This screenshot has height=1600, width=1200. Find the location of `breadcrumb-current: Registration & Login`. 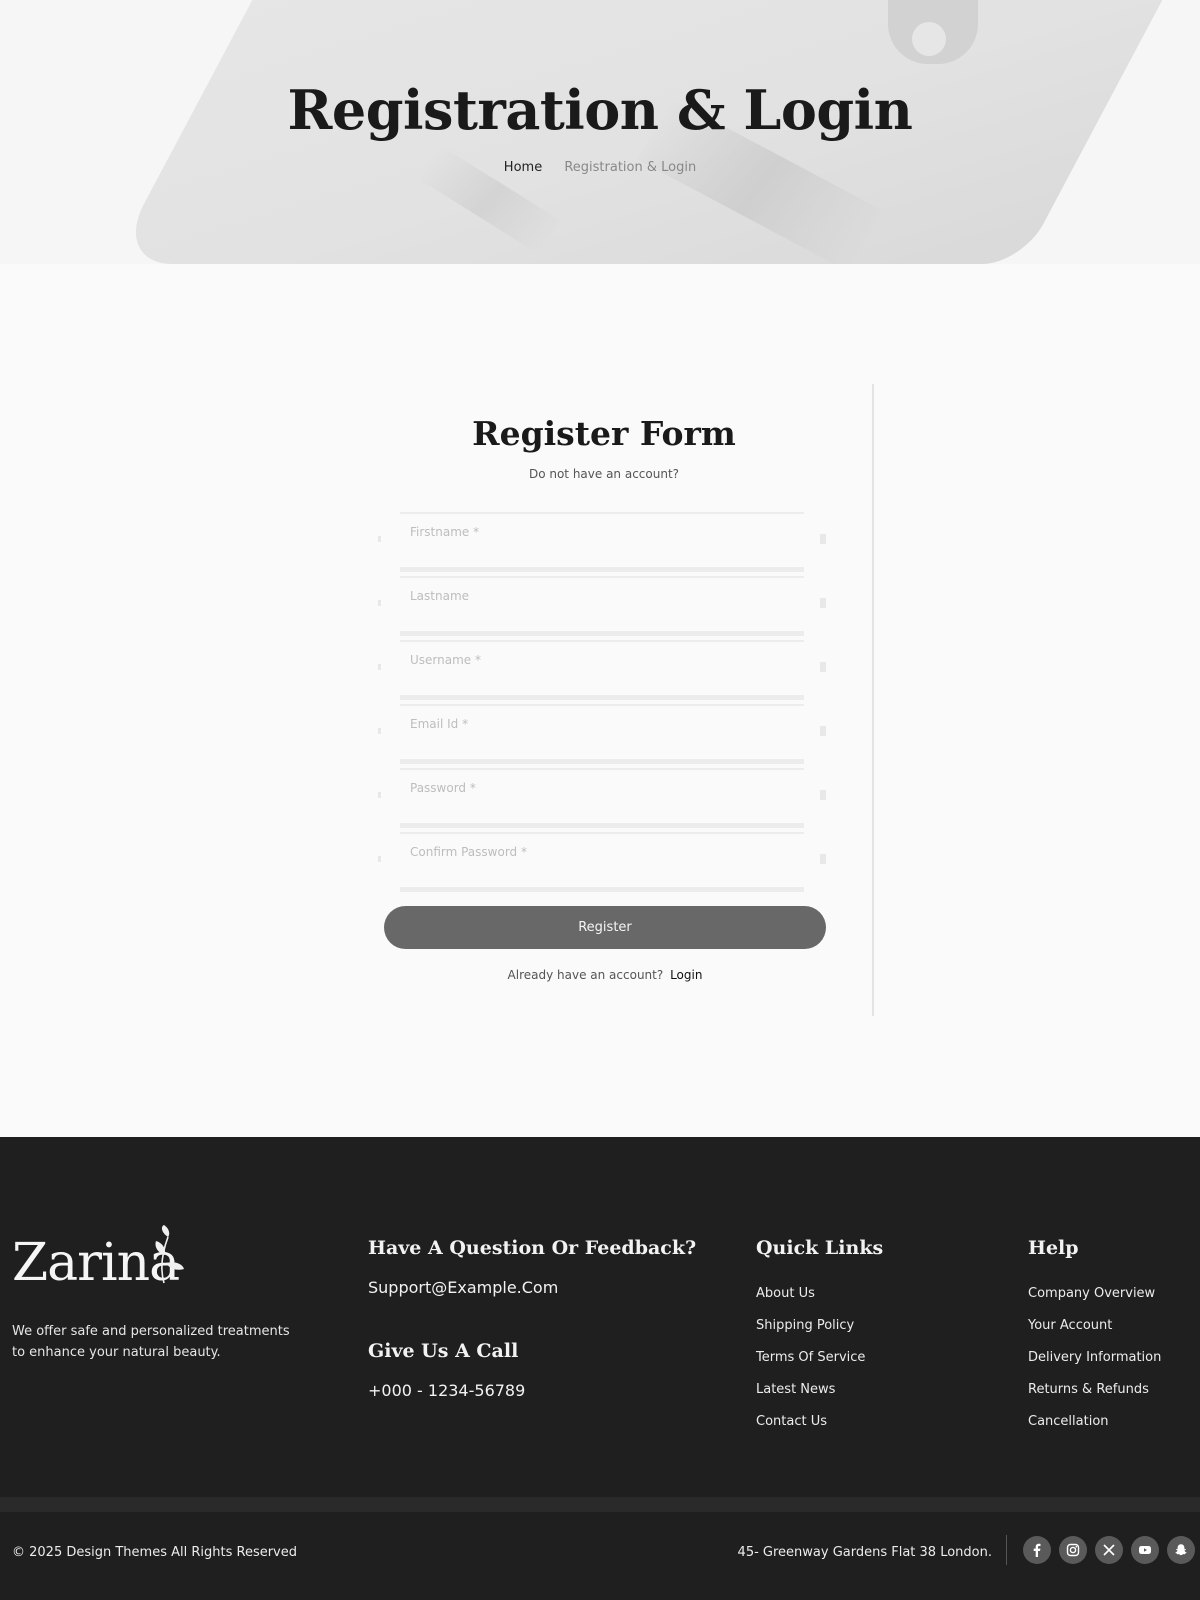

breadcrumb-current: Registration & Login is located at coordinates (630, 167).